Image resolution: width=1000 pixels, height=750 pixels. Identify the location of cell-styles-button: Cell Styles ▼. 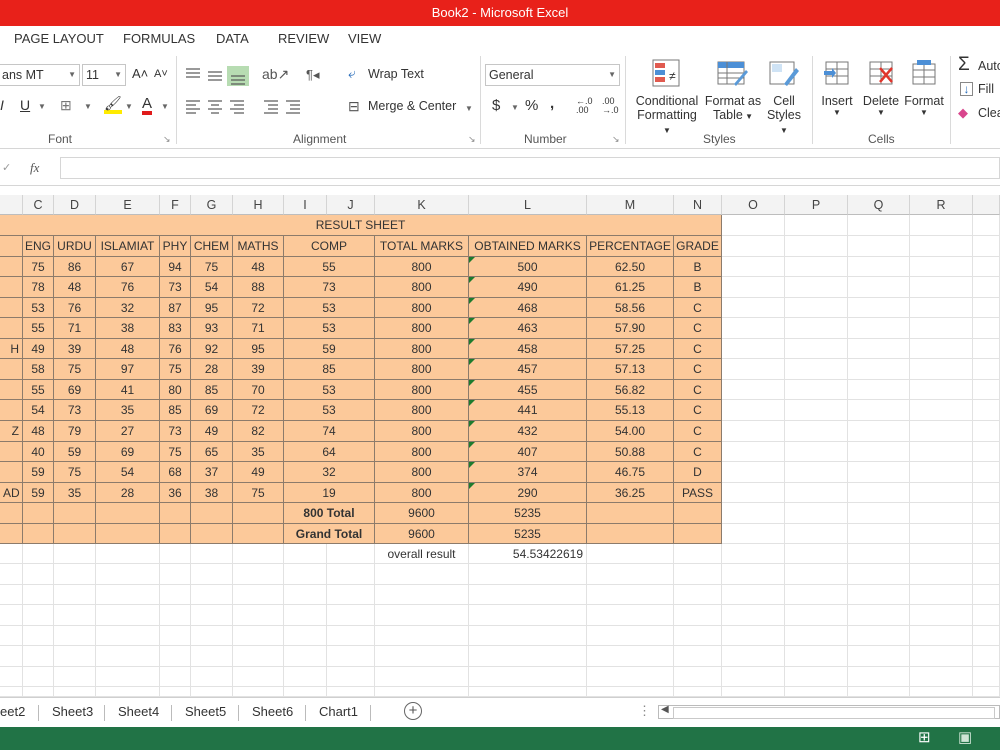
(784, 115).